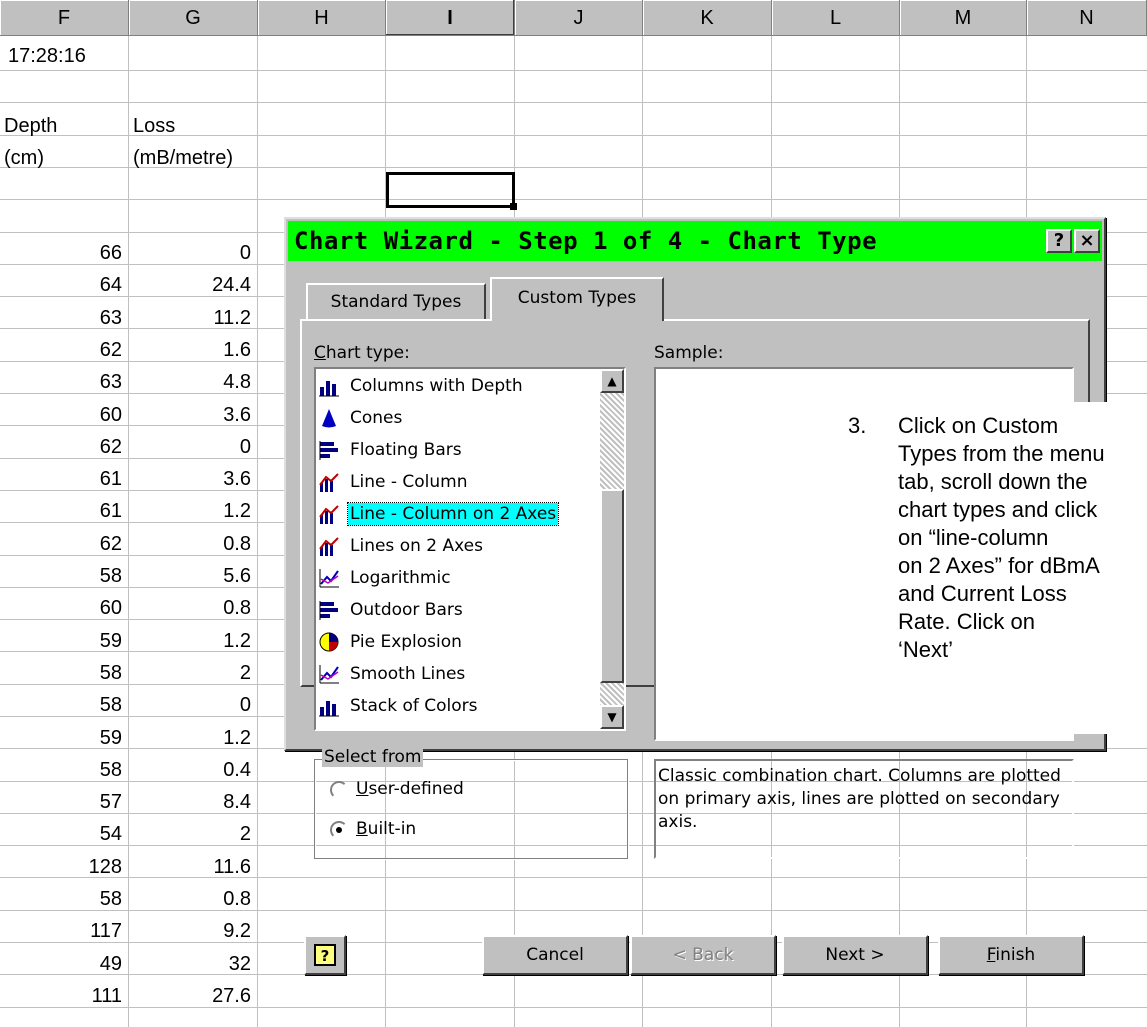  I want to click on radio-built-in, so click(339, 830).